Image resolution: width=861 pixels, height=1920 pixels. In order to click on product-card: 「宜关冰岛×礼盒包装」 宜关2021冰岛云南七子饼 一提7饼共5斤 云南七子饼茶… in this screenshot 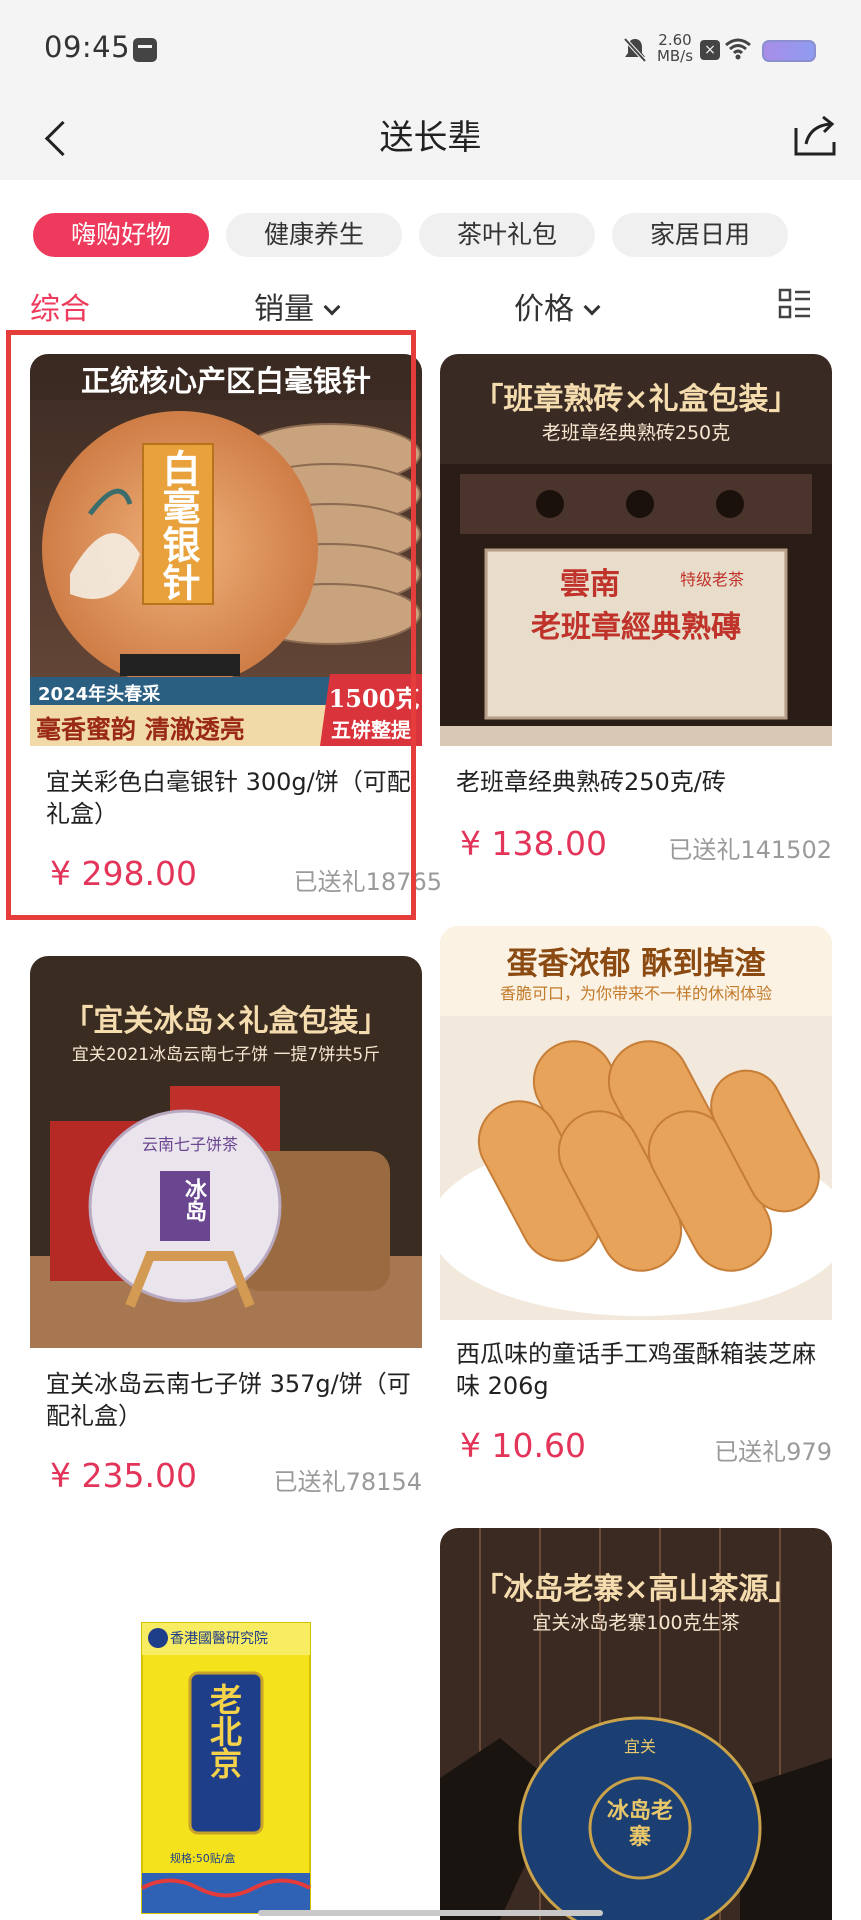, I will do `click(226, 1226)`.